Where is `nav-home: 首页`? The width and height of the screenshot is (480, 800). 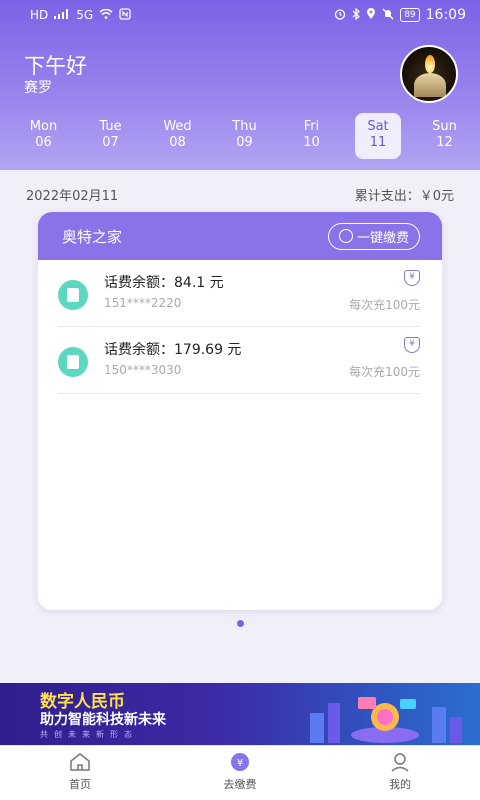
nav-home: 首页 is located at coordinates (80, 773).